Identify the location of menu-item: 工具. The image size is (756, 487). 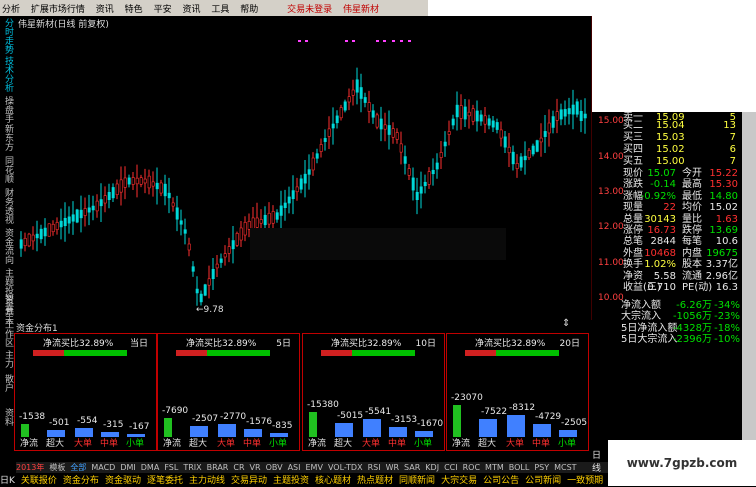
(220, 8).